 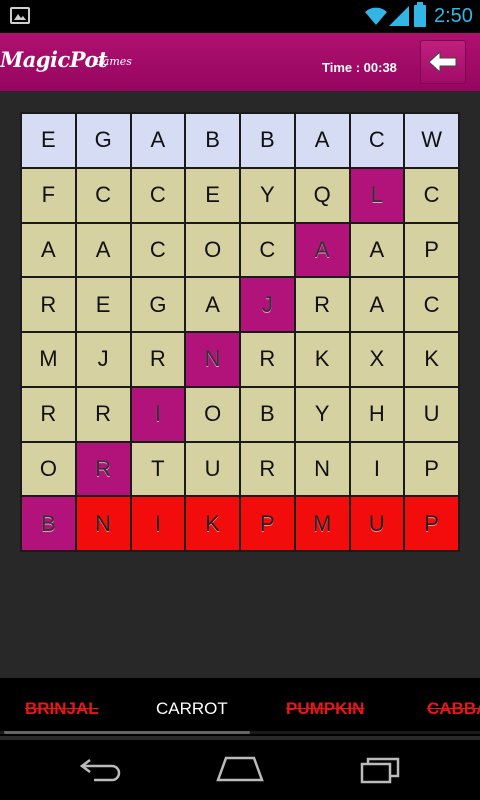 What do you see at coordinates (240, 707) in the screenshot?
I see `word-list: BRINJAL CARROT PUMPKIN CABBA` at bounding box center [240, 707].